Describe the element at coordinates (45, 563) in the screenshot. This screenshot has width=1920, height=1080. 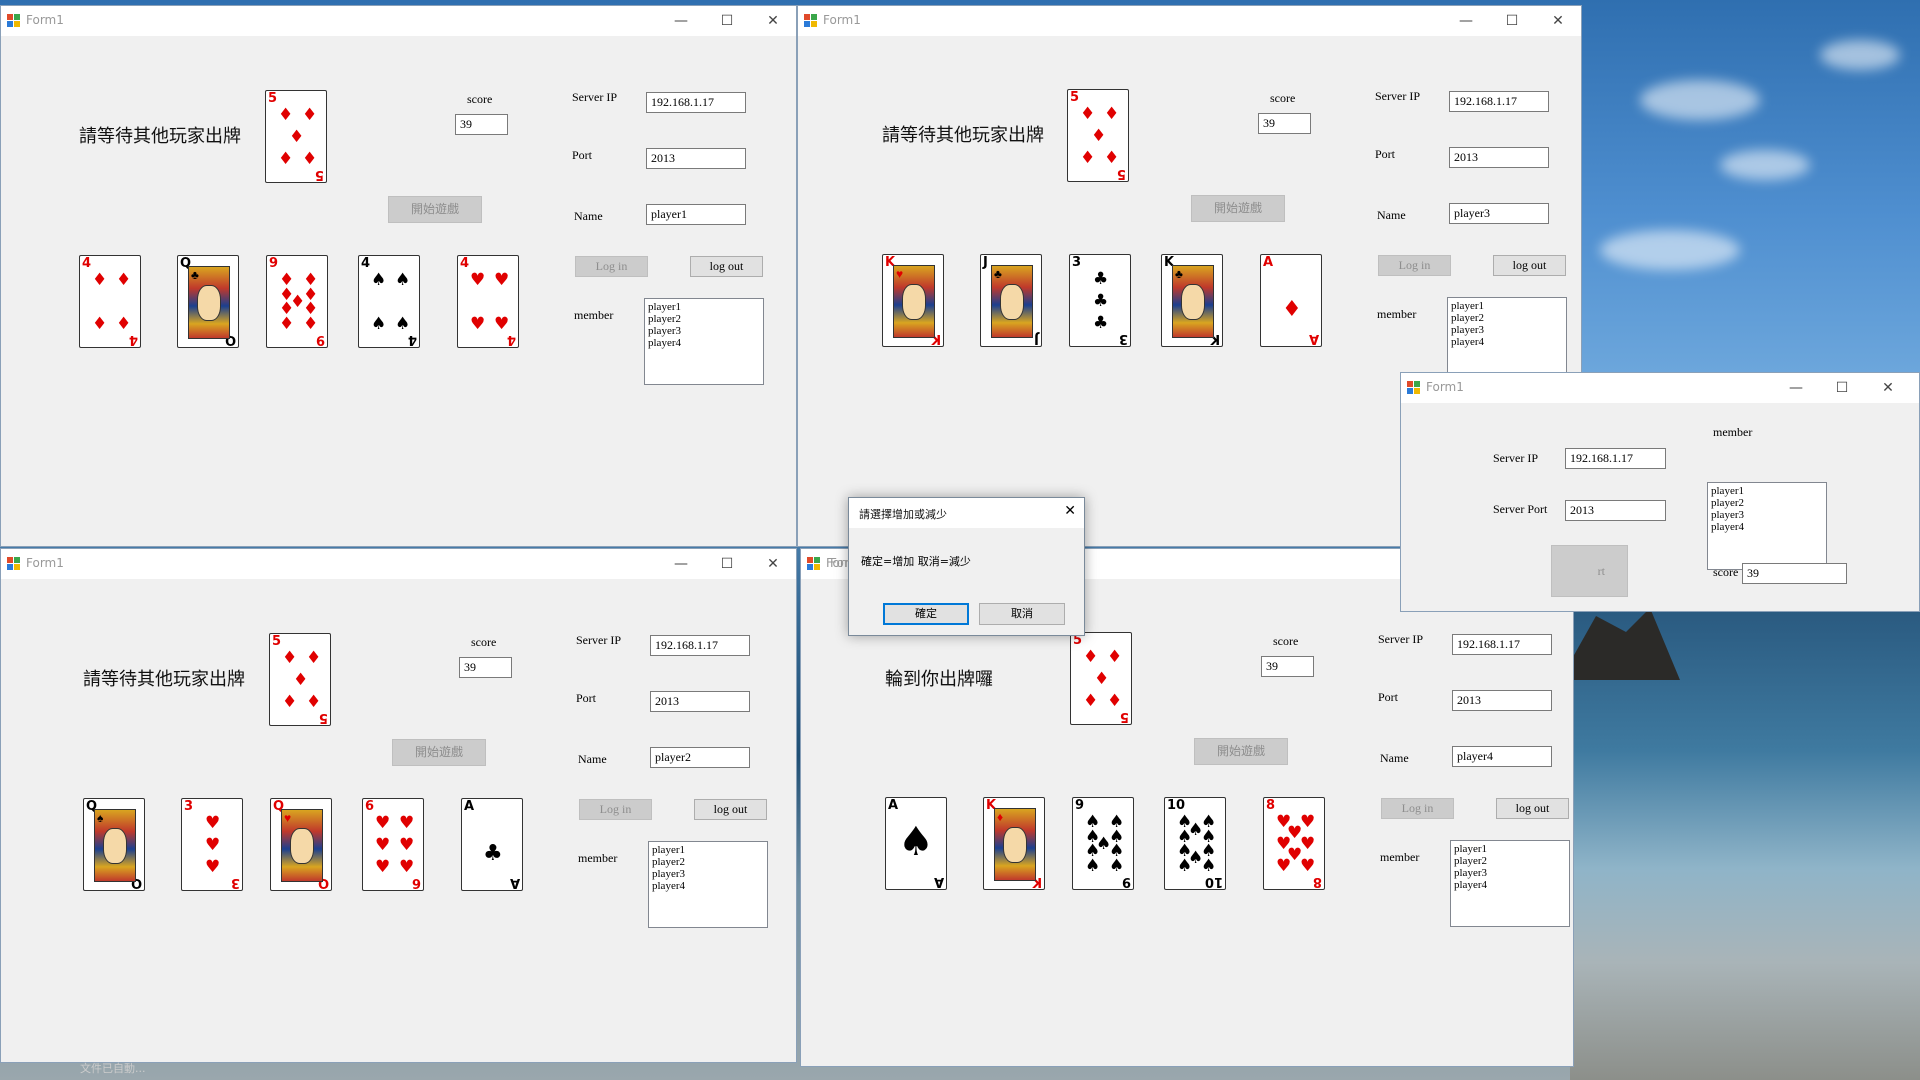
I see `window-title: Form1` at that location.